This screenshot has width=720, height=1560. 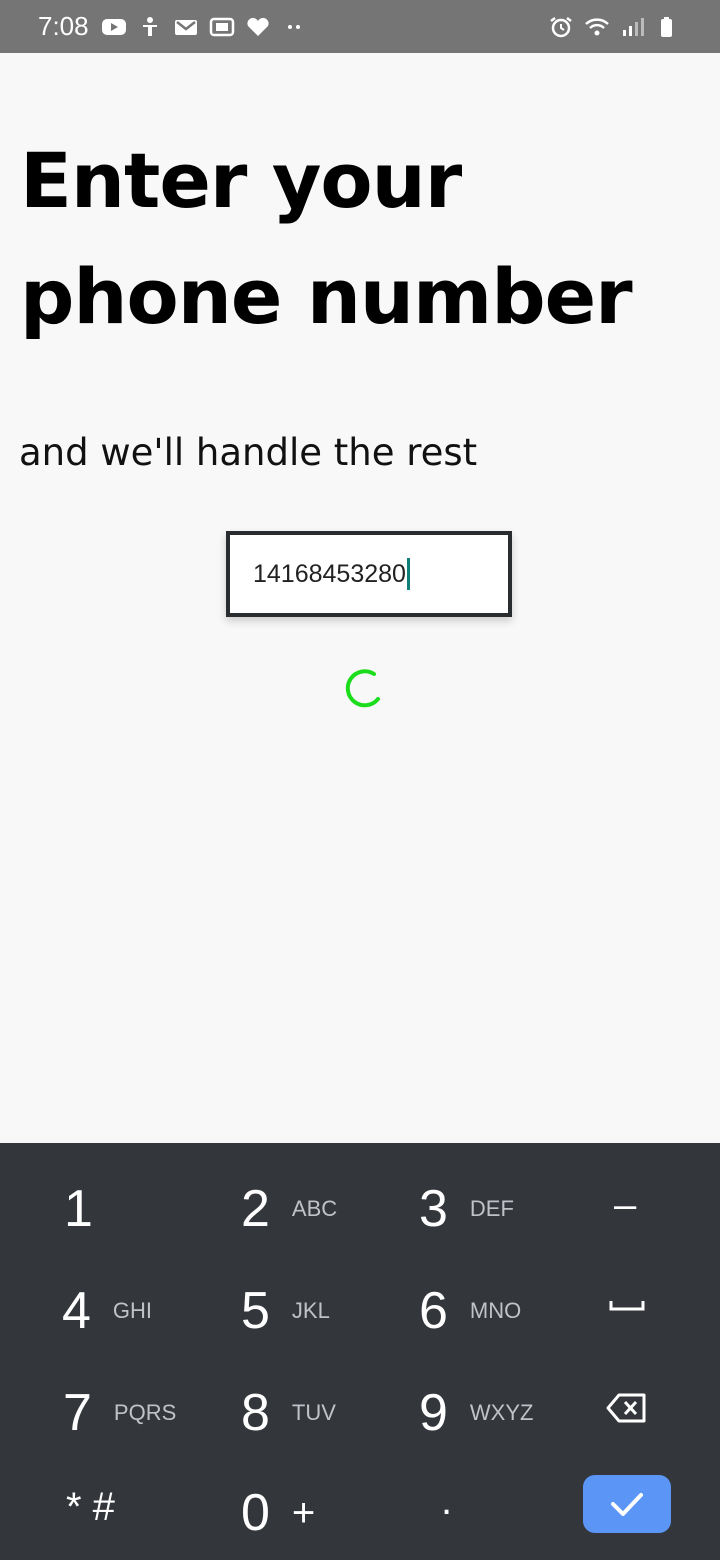 I want to click on space-icon, so click(x=627, y=1306).